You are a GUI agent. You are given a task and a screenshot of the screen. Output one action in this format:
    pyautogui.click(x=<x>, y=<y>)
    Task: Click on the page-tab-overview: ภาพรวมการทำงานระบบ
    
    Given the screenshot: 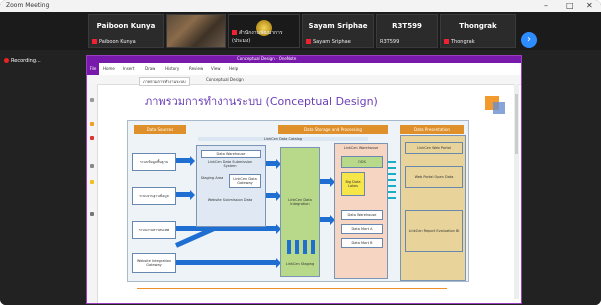 What is the action you would take?
    pyautogui.click(x=164, y=81)
    